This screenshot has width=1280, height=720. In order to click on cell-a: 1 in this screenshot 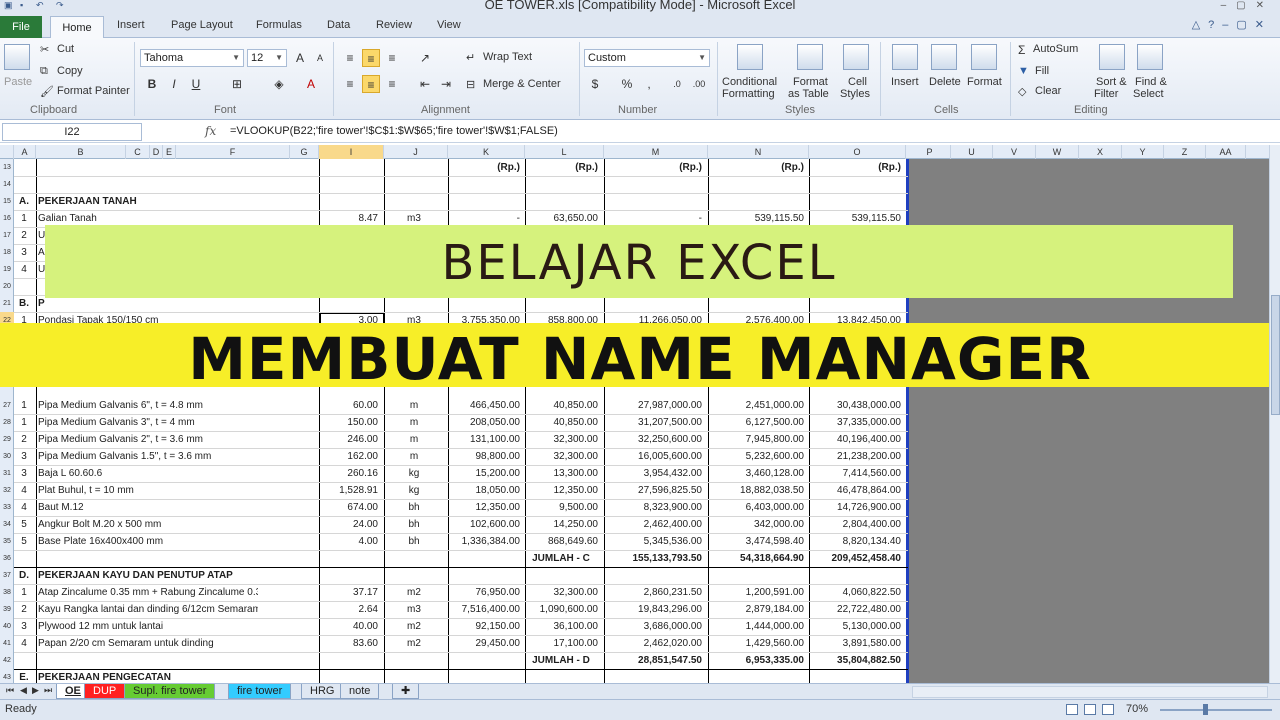, I will do `click(24, 218)`.